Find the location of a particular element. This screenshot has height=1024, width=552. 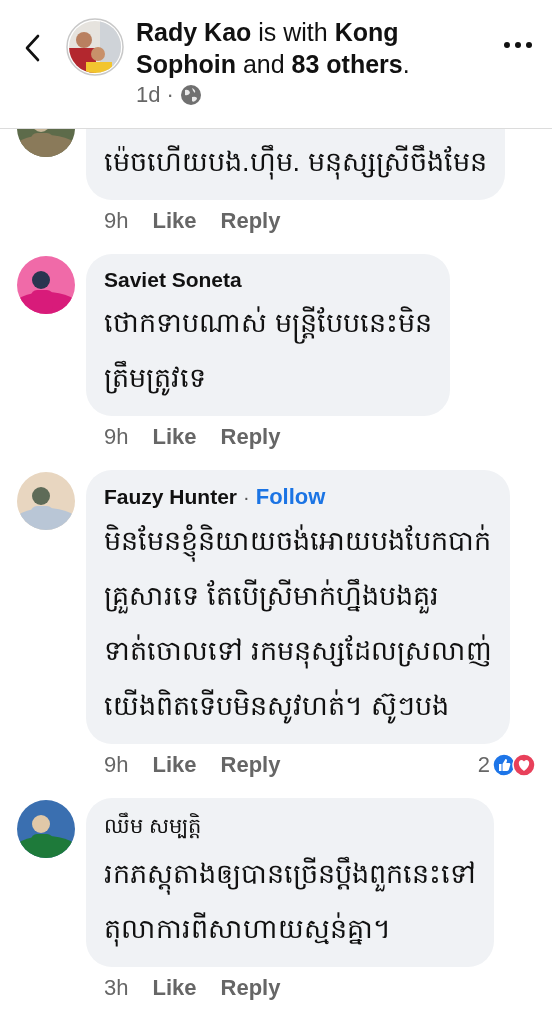

comment-text: រកភស្តុតាងឲ្យបានច្រើនប្តឹងពួកនេះទៅ តុលាការពីសាហាយស្មន់គ្នា។ is located at coordinates (290, 902).